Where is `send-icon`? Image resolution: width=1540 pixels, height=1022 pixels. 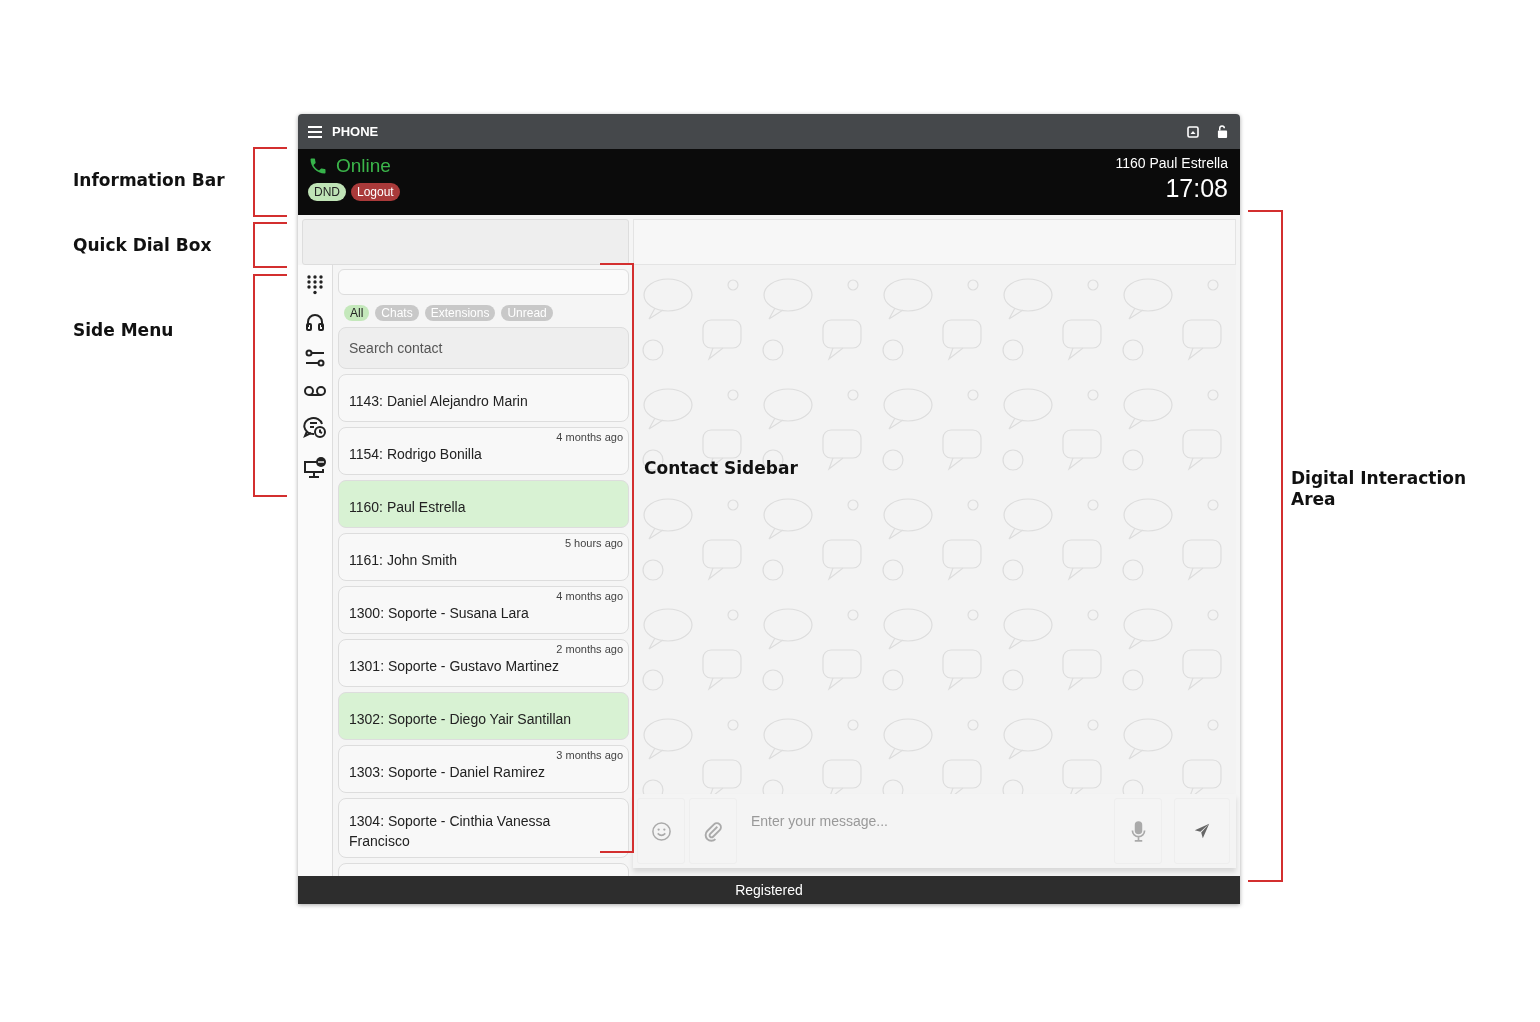
send-icon is located at coordinates (1202, 831).